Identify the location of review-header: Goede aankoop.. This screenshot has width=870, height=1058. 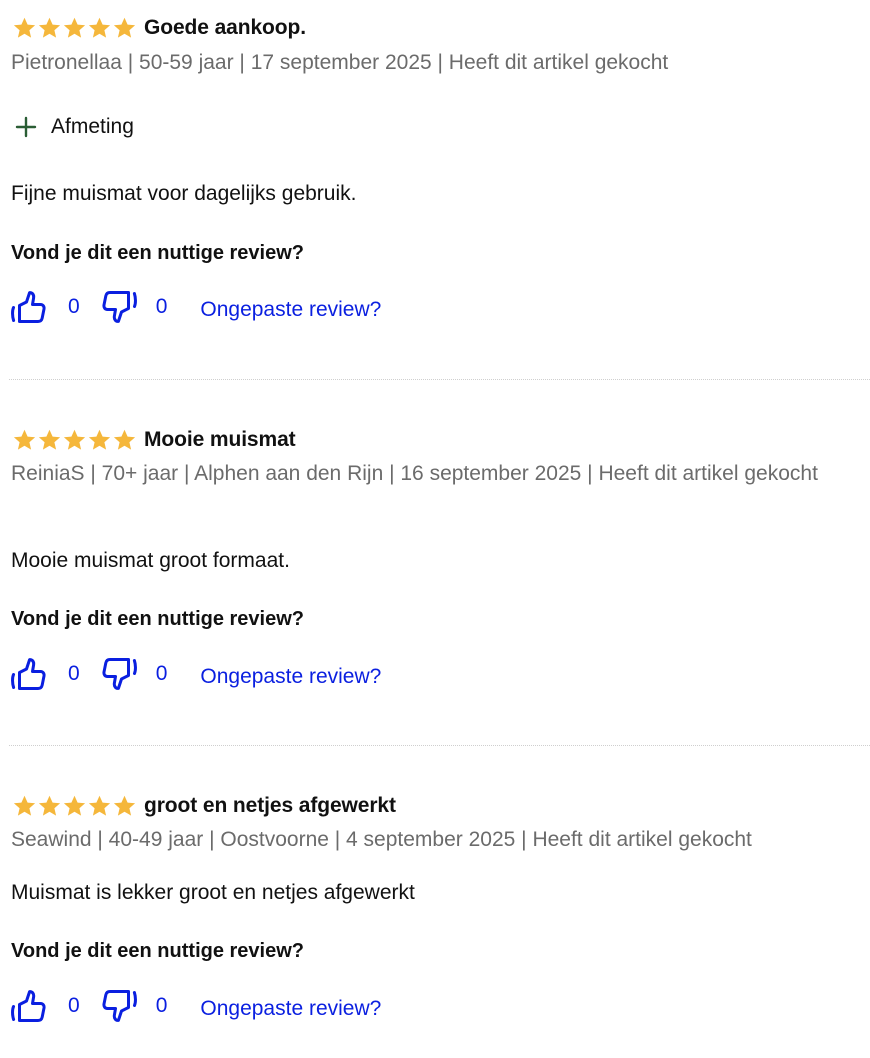
(159, 28).